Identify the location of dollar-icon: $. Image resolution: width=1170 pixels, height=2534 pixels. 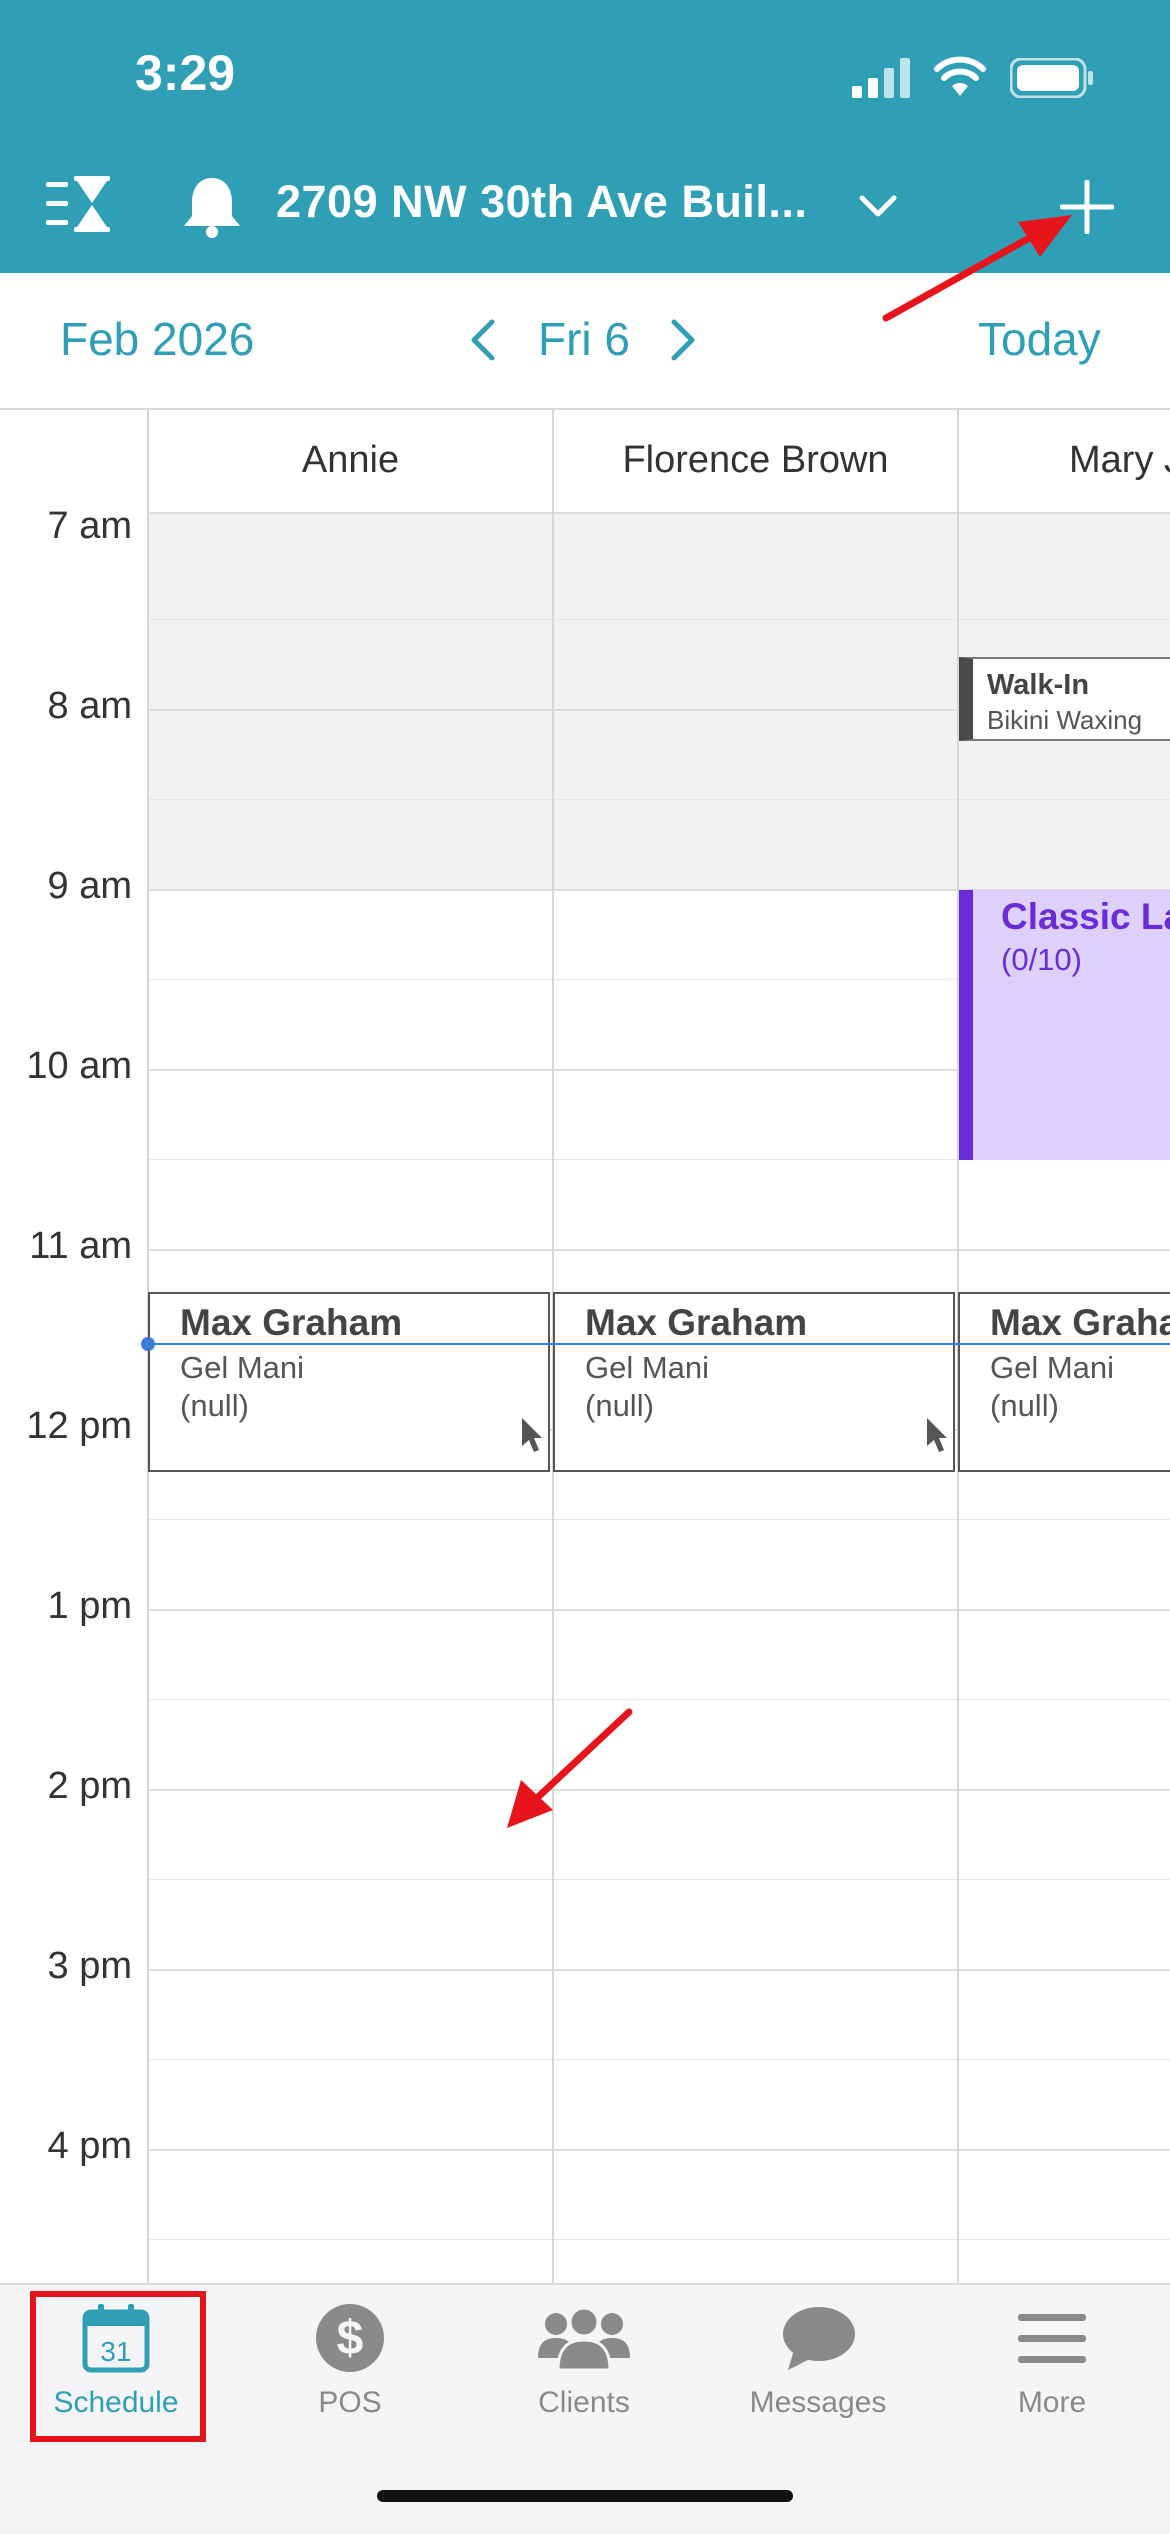
(350, 2338).